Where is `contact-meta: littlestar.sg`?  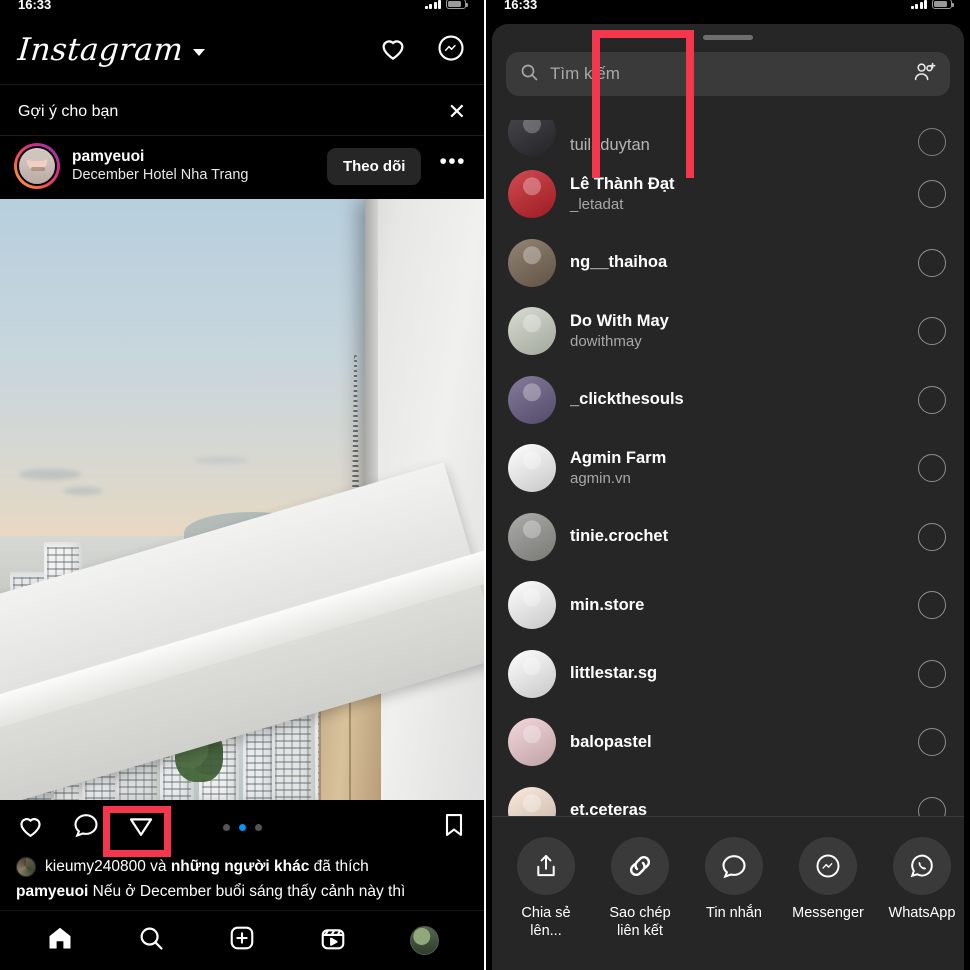
contact-meta: littlestar.sg is located at coordinates (737, 673).